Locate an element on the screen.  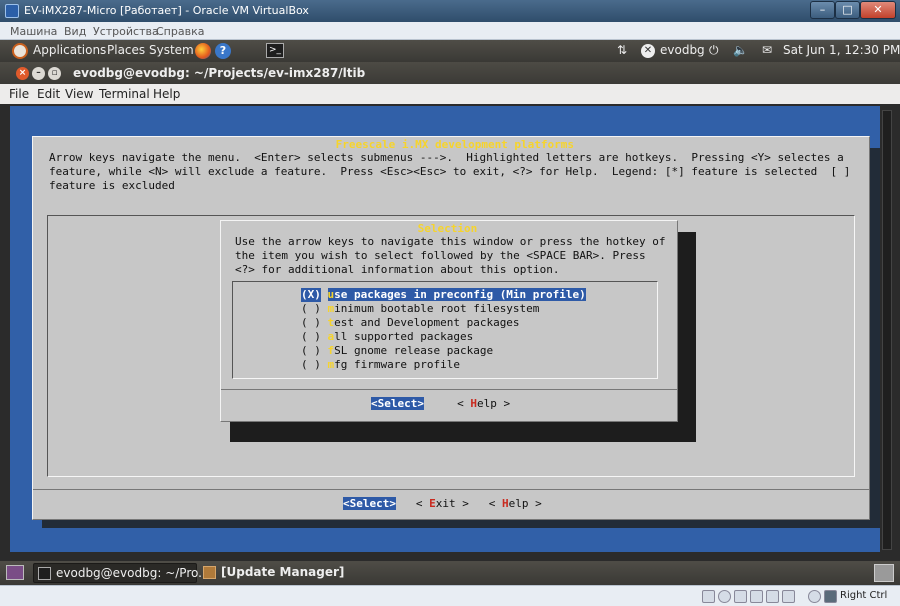
taskbar-update-manager: [Update Manager] is located at coordinates (279, 573).